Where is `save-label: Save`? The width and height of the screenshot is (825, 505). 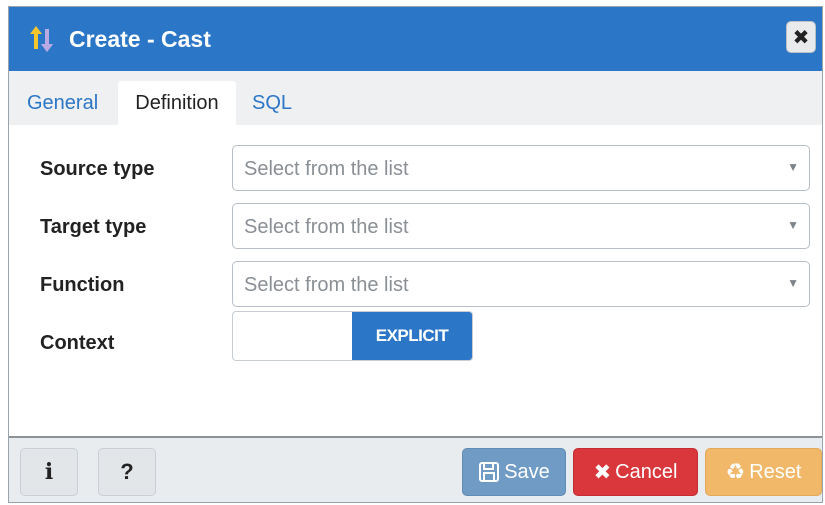
save-label: Save is located at coordinates (527, 471).